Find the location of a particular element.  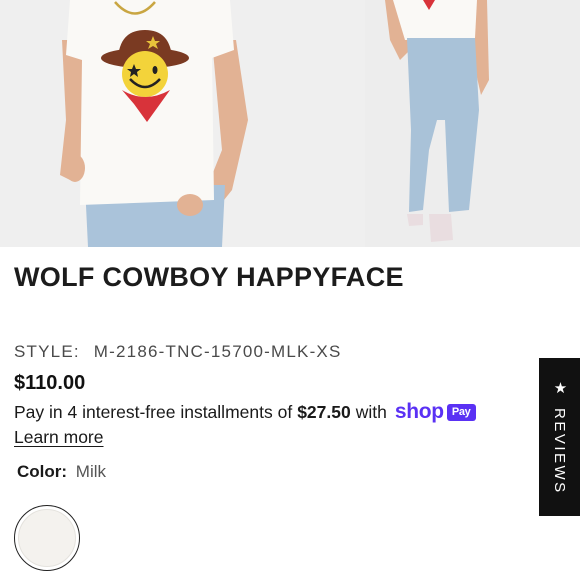

product-title: WOLF COWBOY HAPPYFACE is located at coordinates (209, 277).